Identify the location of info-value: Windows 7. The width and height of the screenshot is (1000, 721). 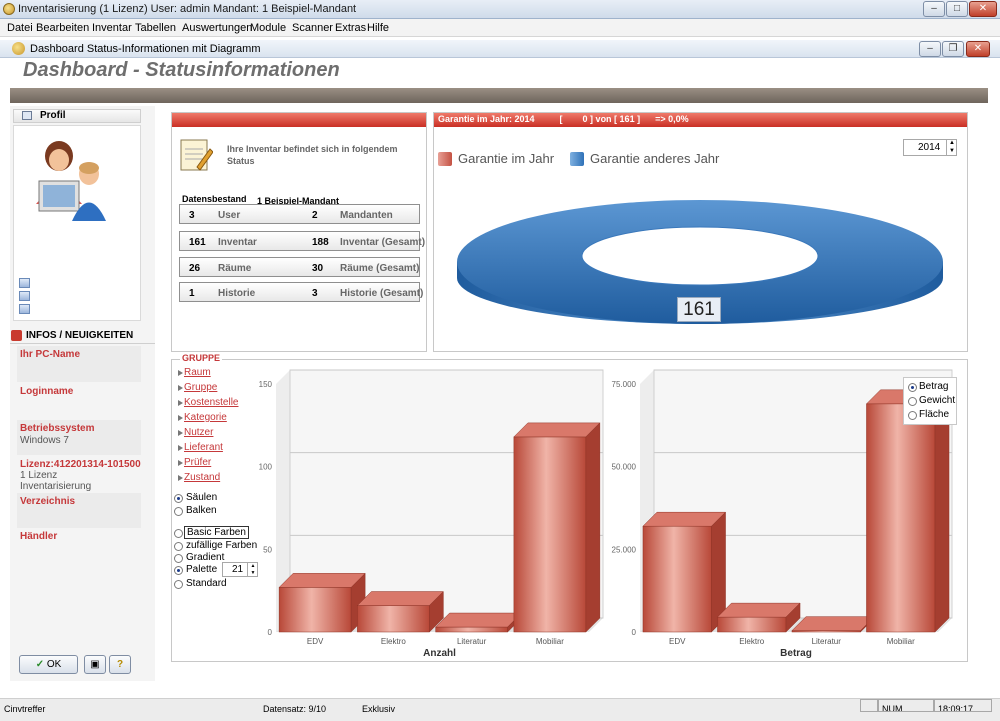
(44, 440).